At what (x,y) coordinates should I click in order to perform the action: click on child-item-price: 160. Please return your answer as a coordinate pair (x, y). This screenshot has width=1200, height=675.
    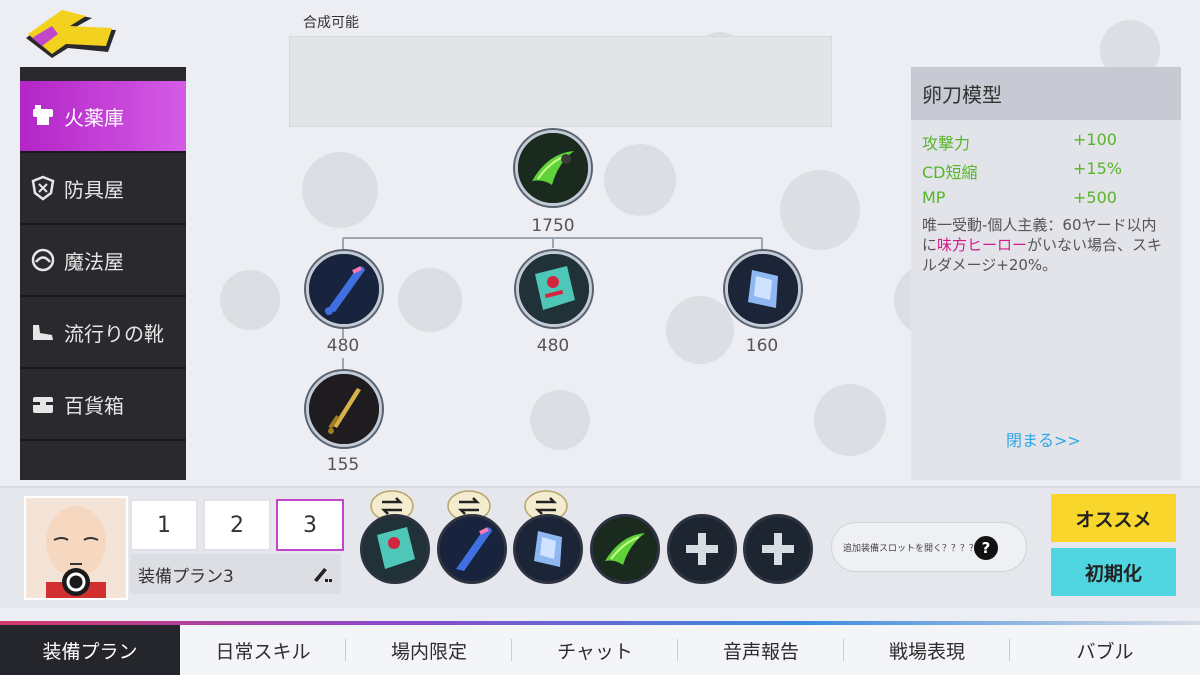
    Looking at the image, I should click on (762, 346).